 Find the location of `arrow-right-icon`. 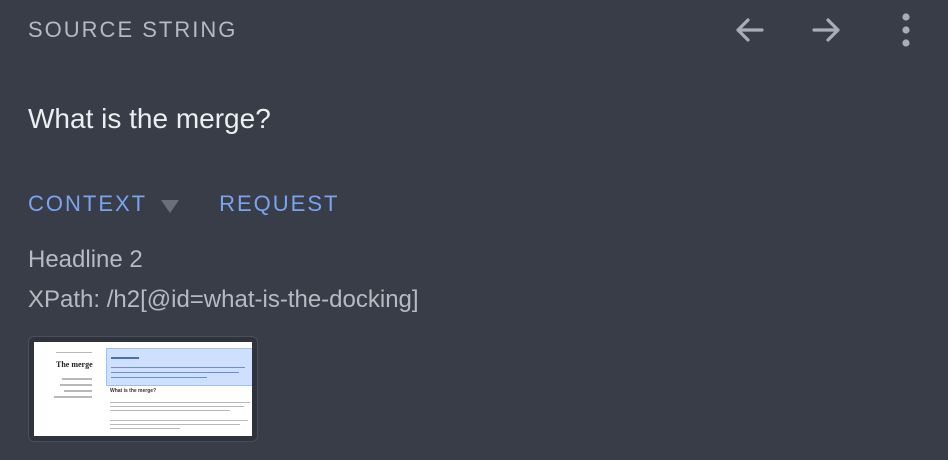

arrow-right-icon is located at coordinates (826, 30).